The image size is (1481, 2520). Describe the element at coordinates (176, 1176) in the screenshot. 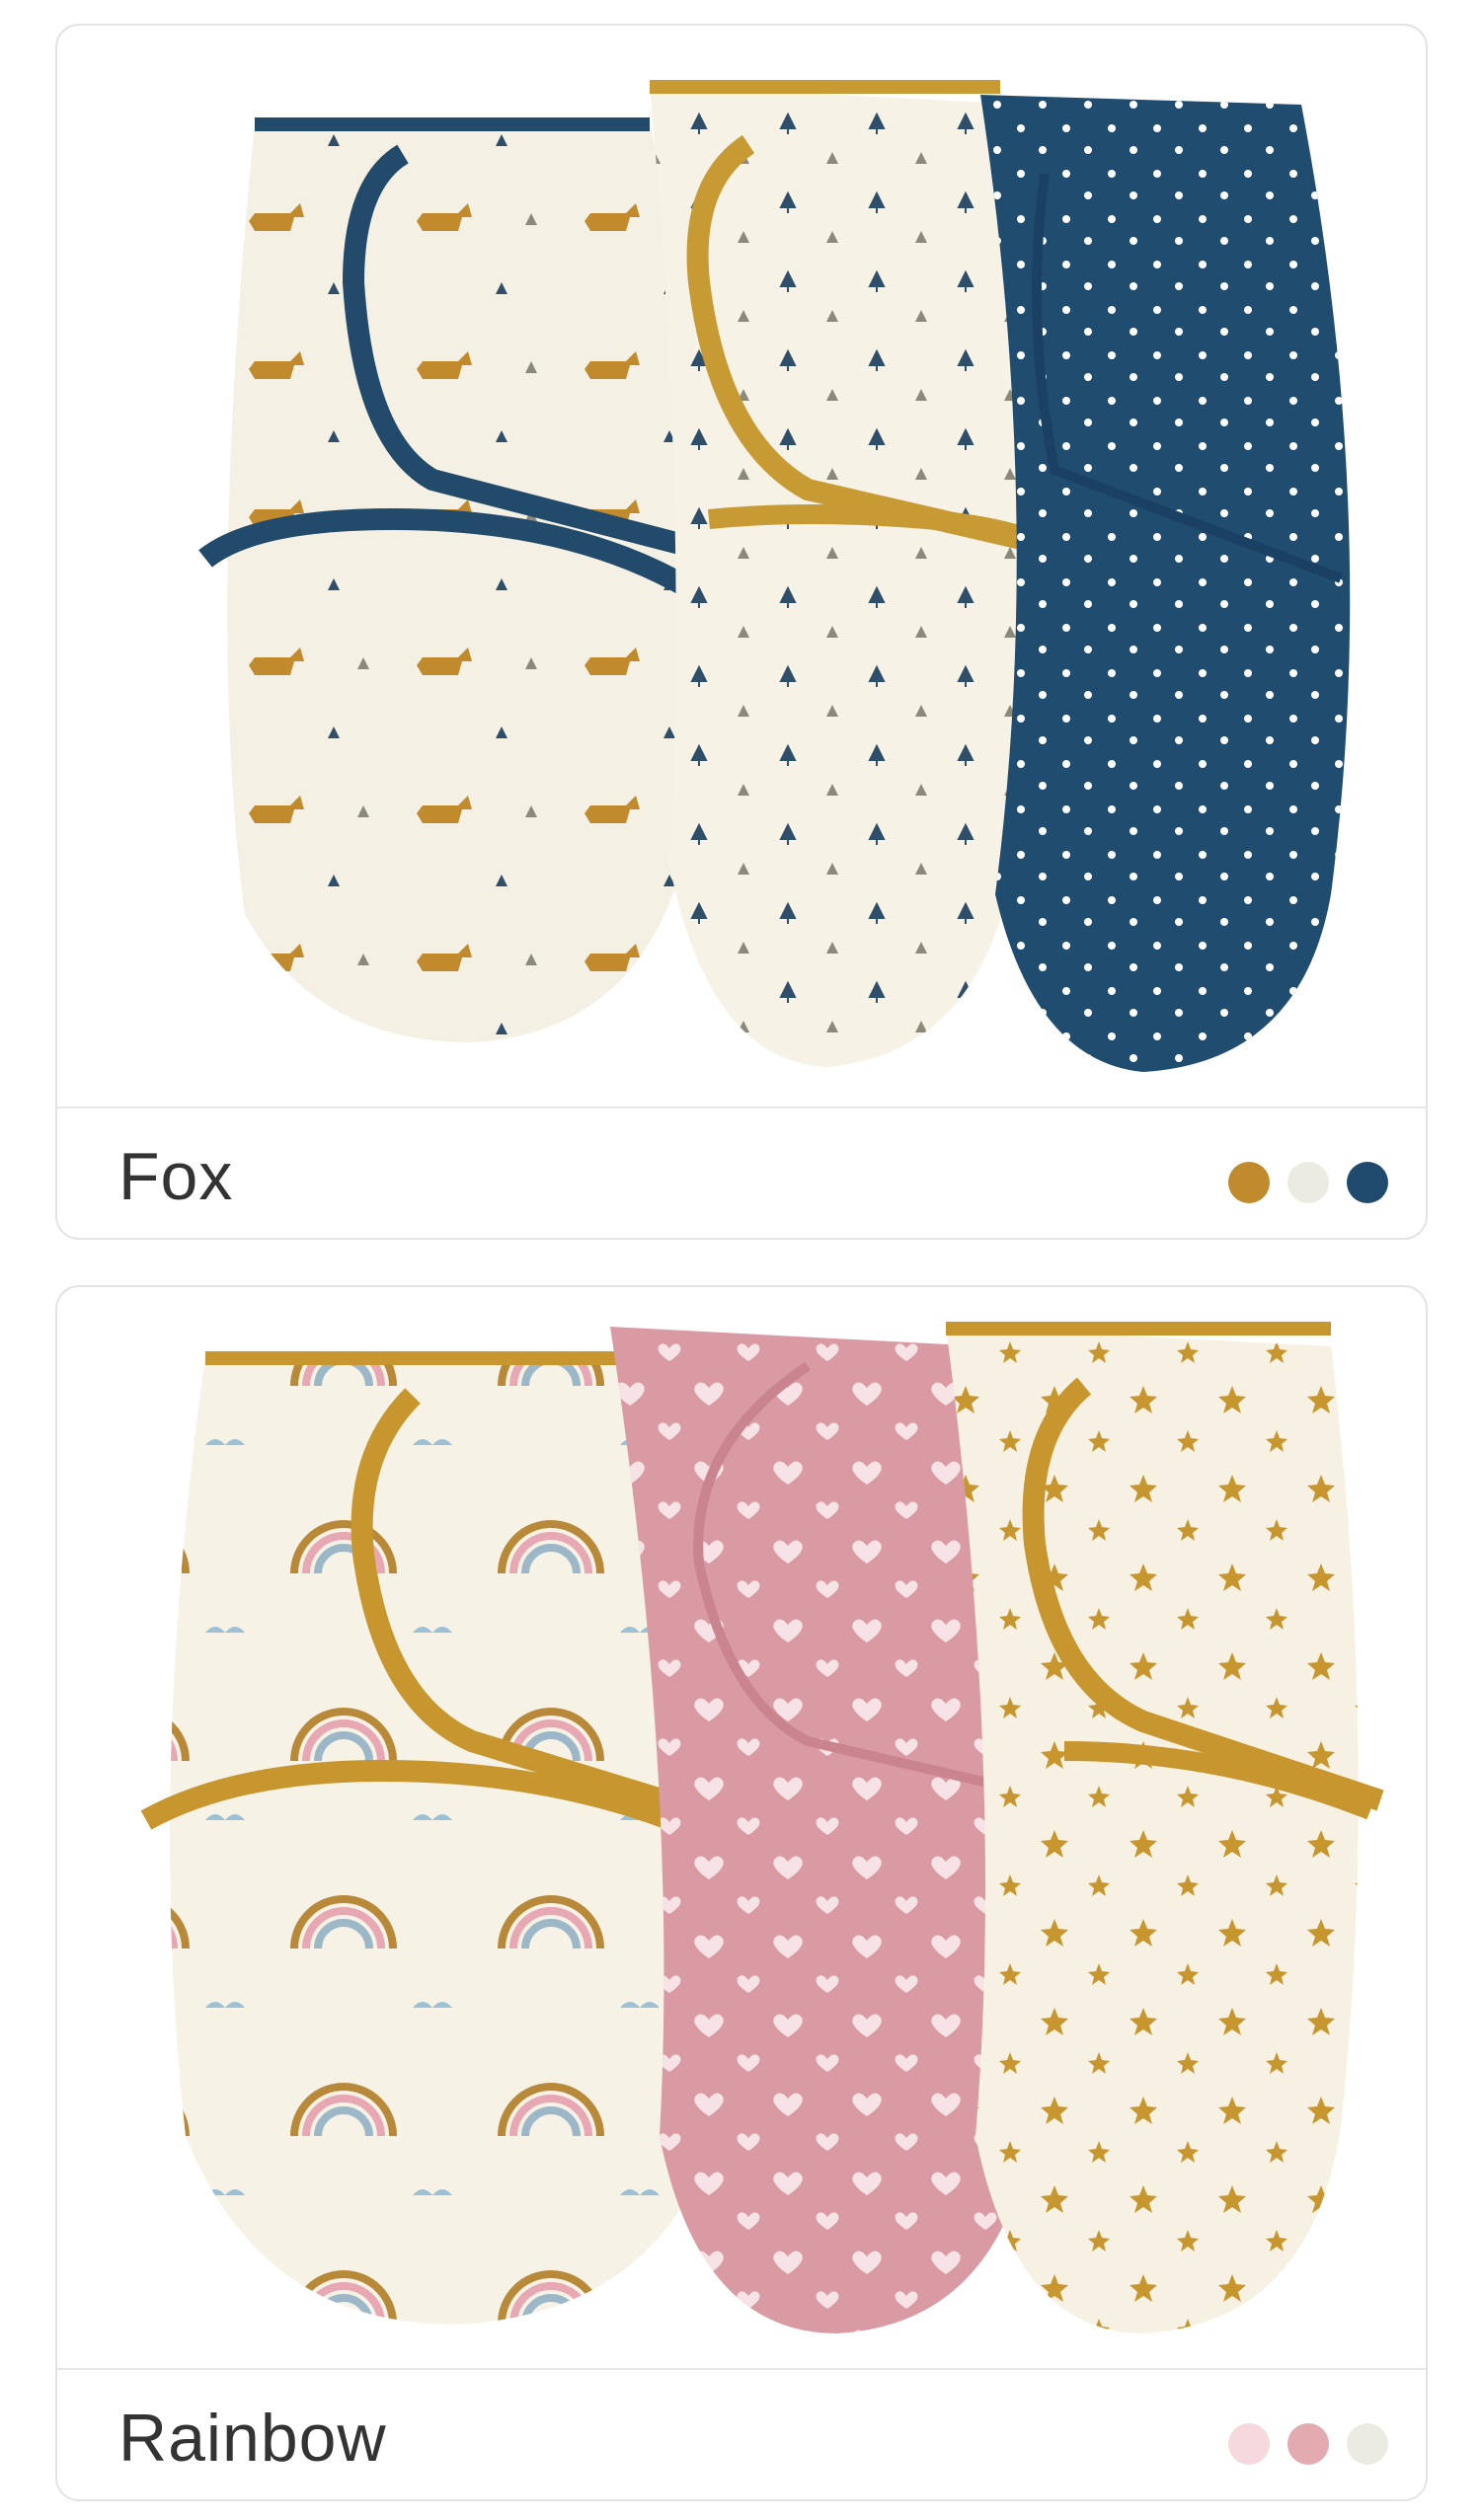

I see `variant-name: Fox` at that location.